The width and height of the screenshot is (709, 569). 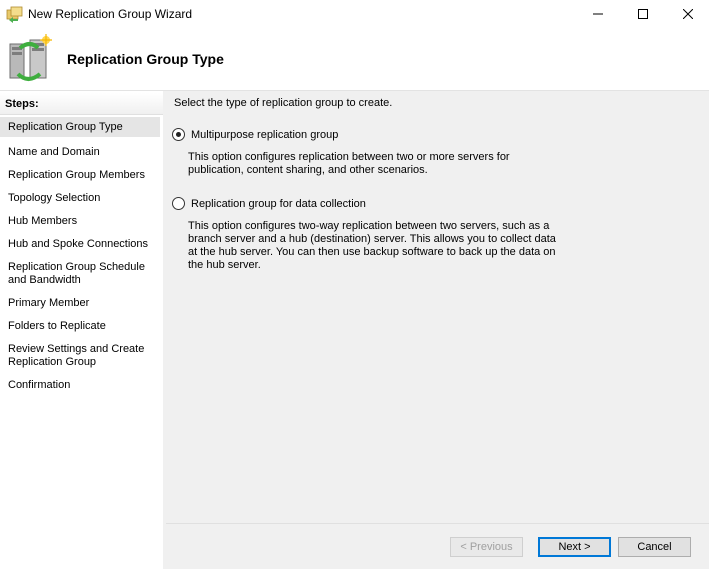 I want to click on maximize-icon, so click(x=643, y=14).